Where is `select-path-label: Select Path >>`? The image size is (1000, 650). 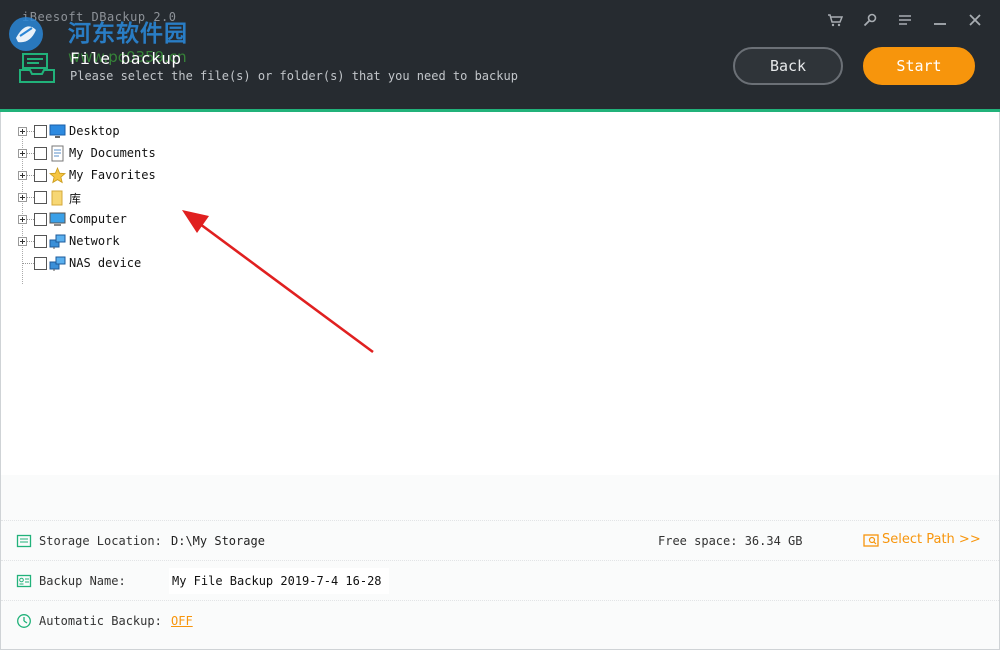 select-path-label: Select Path >> is located at coordinates (931, 539).